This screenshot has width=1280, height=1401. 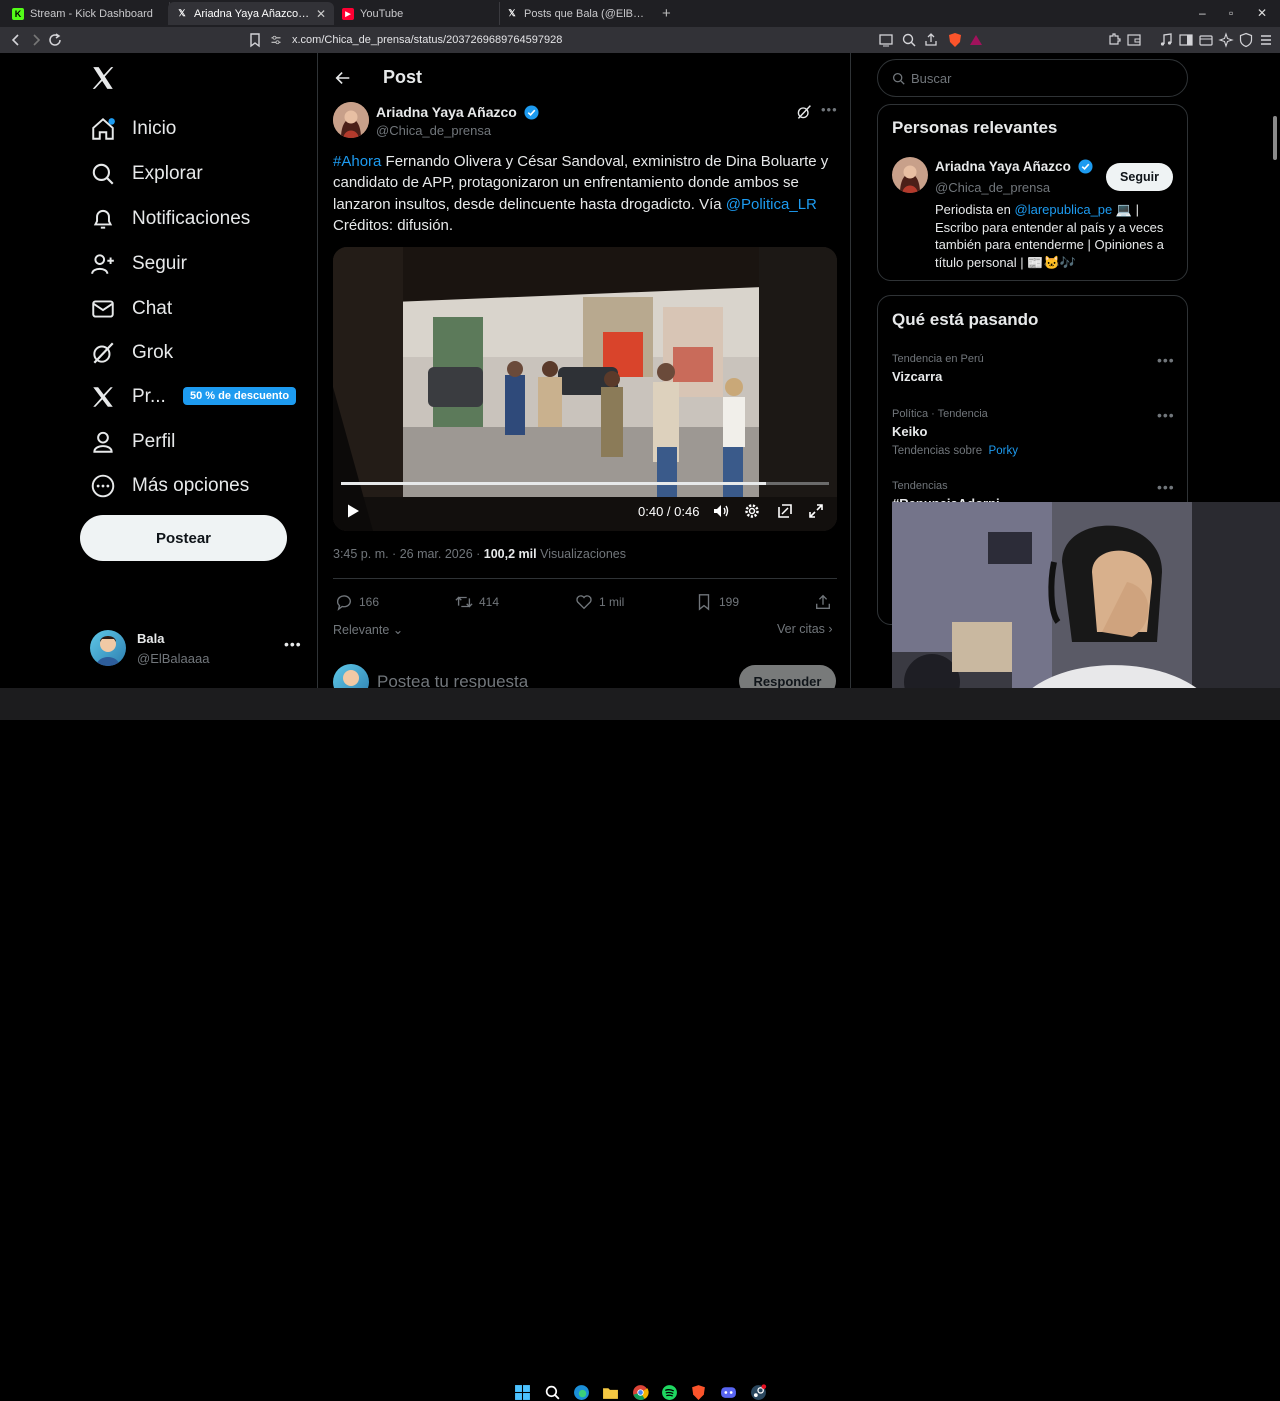 What do you see at coordinates (581, 1392) in the screenshot?
I see `edge-icon` at bounding box center [581, 1392].